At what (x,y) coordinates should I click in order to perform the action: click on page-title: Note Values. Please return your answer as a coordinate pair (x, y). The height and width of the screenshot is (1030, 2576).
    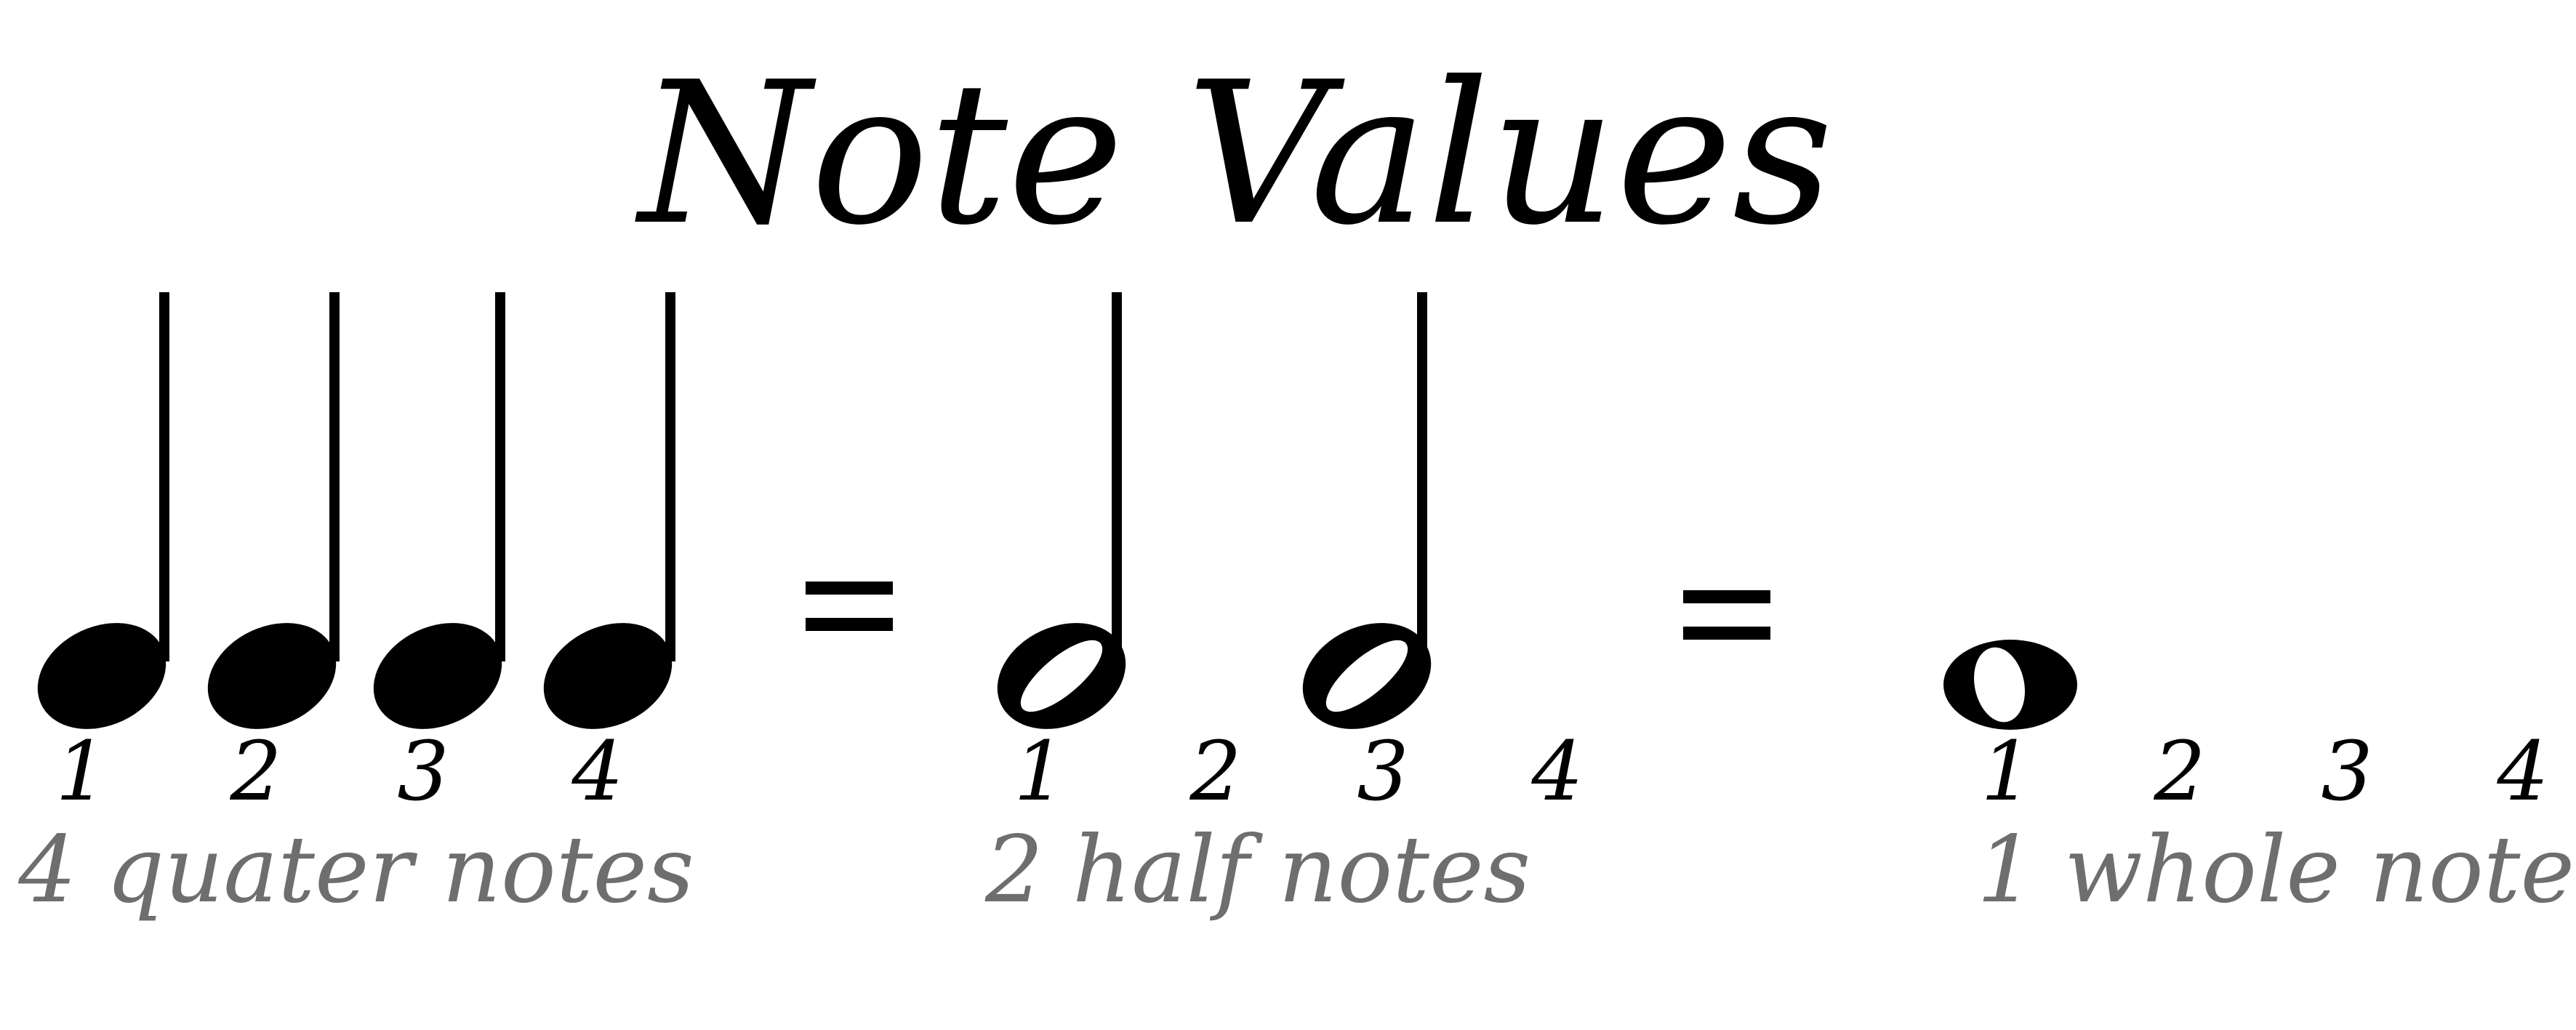
    Looking at the image, I should click on (1233, 153).